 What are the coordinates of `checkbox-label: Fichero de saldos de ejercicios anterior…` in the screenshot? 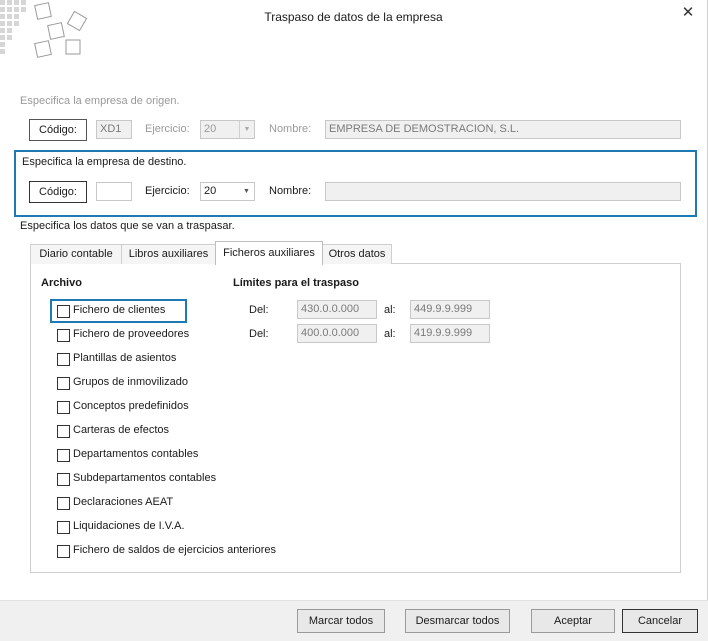 It's located at (174, 550).